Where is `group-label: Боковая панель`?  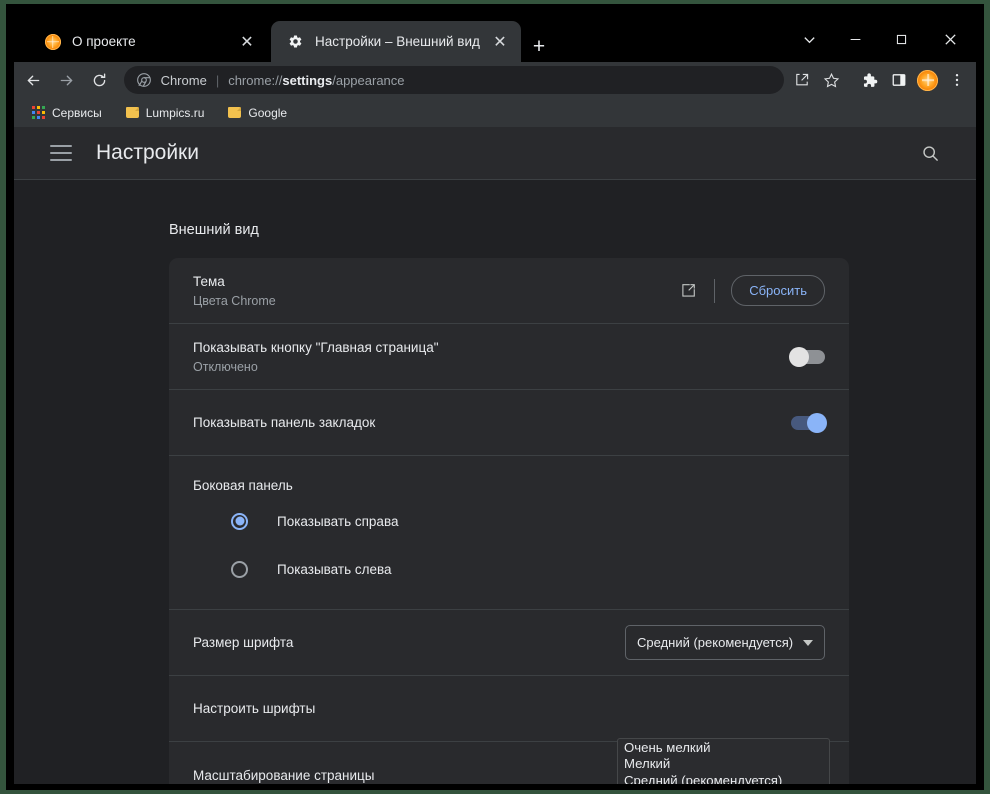 group-label: Боковая панель is located at coordinates (243, 485).